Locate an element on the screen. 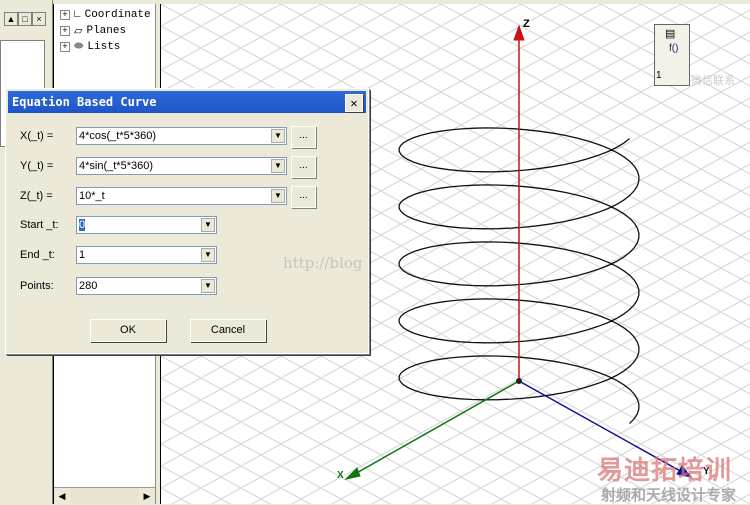 This screenshot has height=505, width=750. z-combo: 10*_t ▼ is located at coordinates (181, 196).